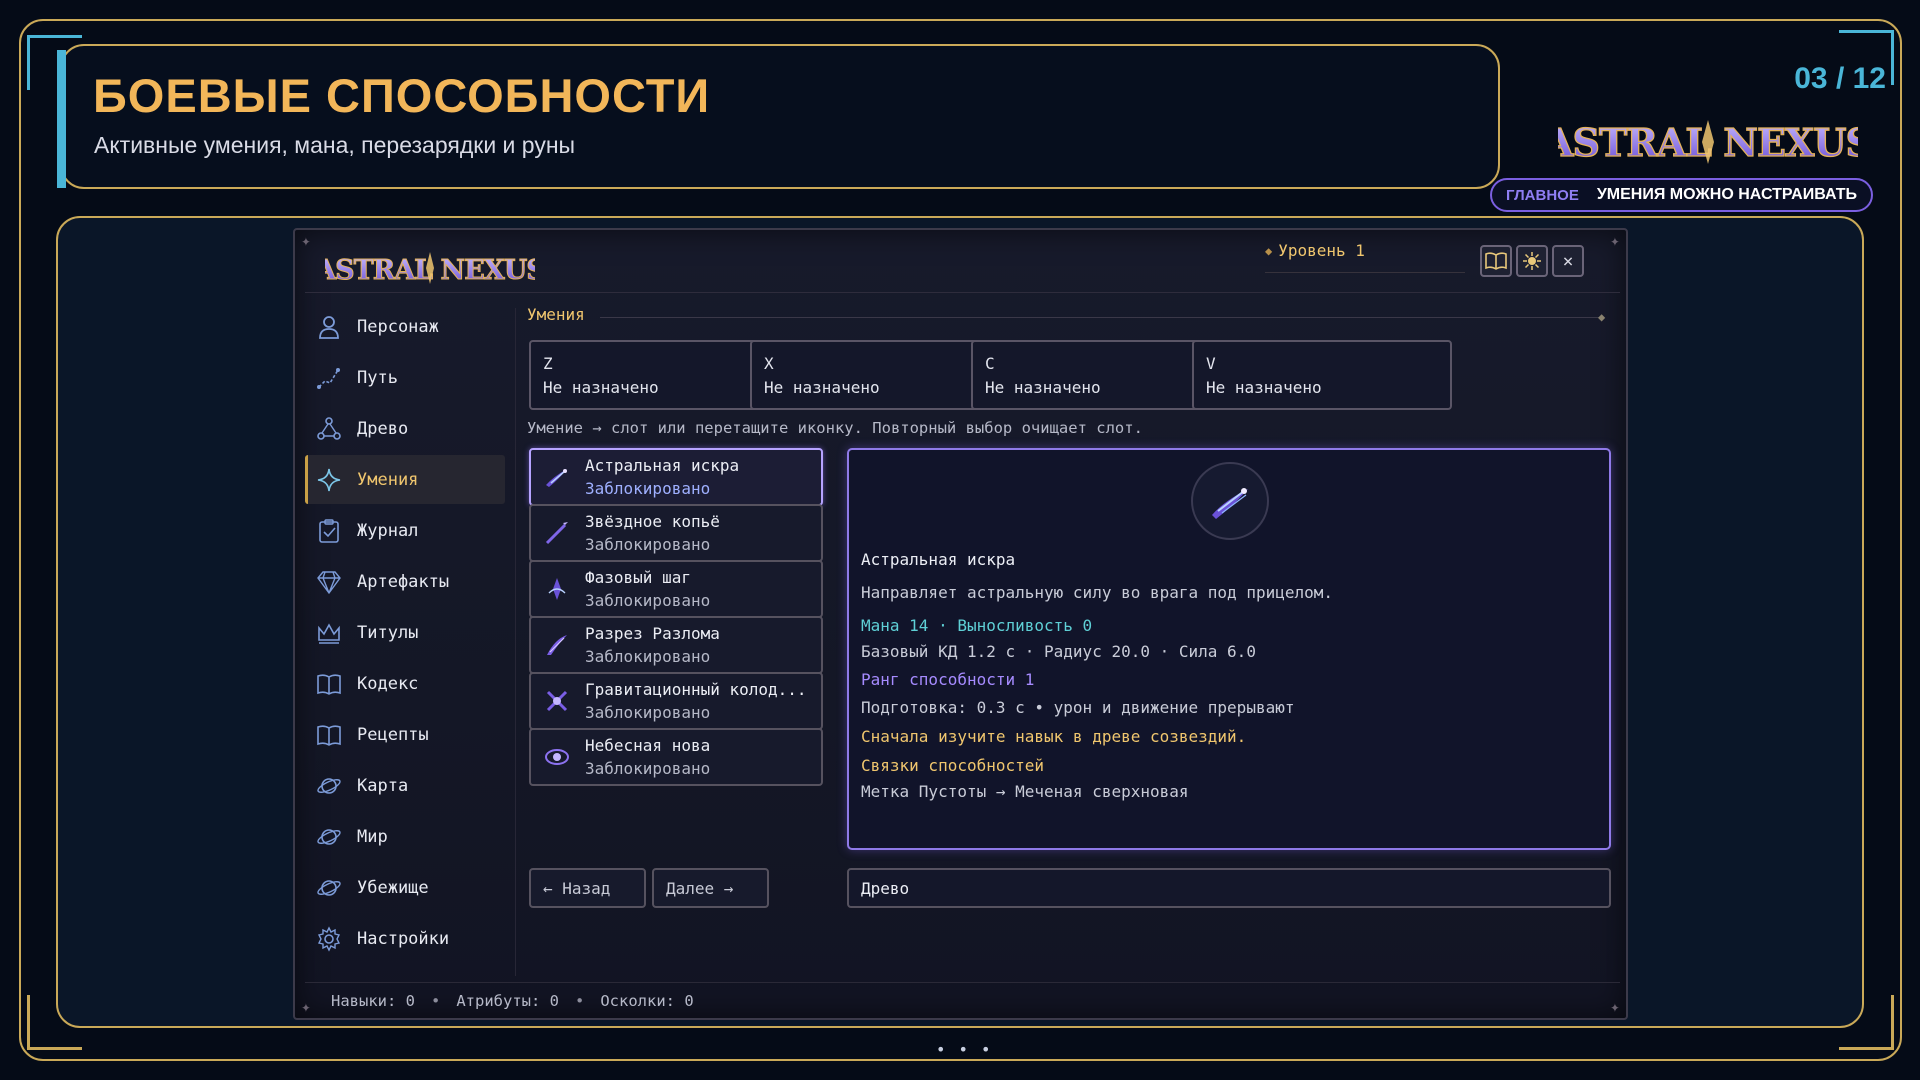 This screenshot has height=1080, width=1920. What do you see at coordinates (1054, 736) in the screenshot?
I see `detail-requirement: Сначала изучите навык в древе созвездий.` at bounding box center [1054, 736].